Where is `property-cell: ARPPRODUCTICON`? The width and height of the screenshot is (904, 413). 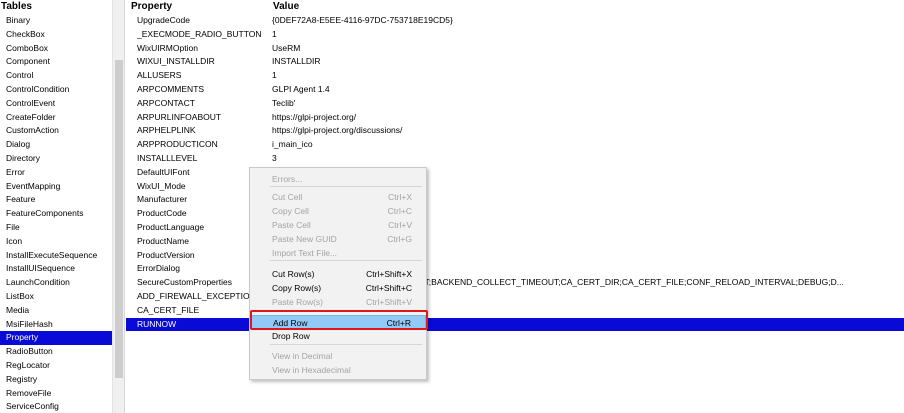 property-cell: ARPPRODUCTICON is located at coordinates (202, 145).